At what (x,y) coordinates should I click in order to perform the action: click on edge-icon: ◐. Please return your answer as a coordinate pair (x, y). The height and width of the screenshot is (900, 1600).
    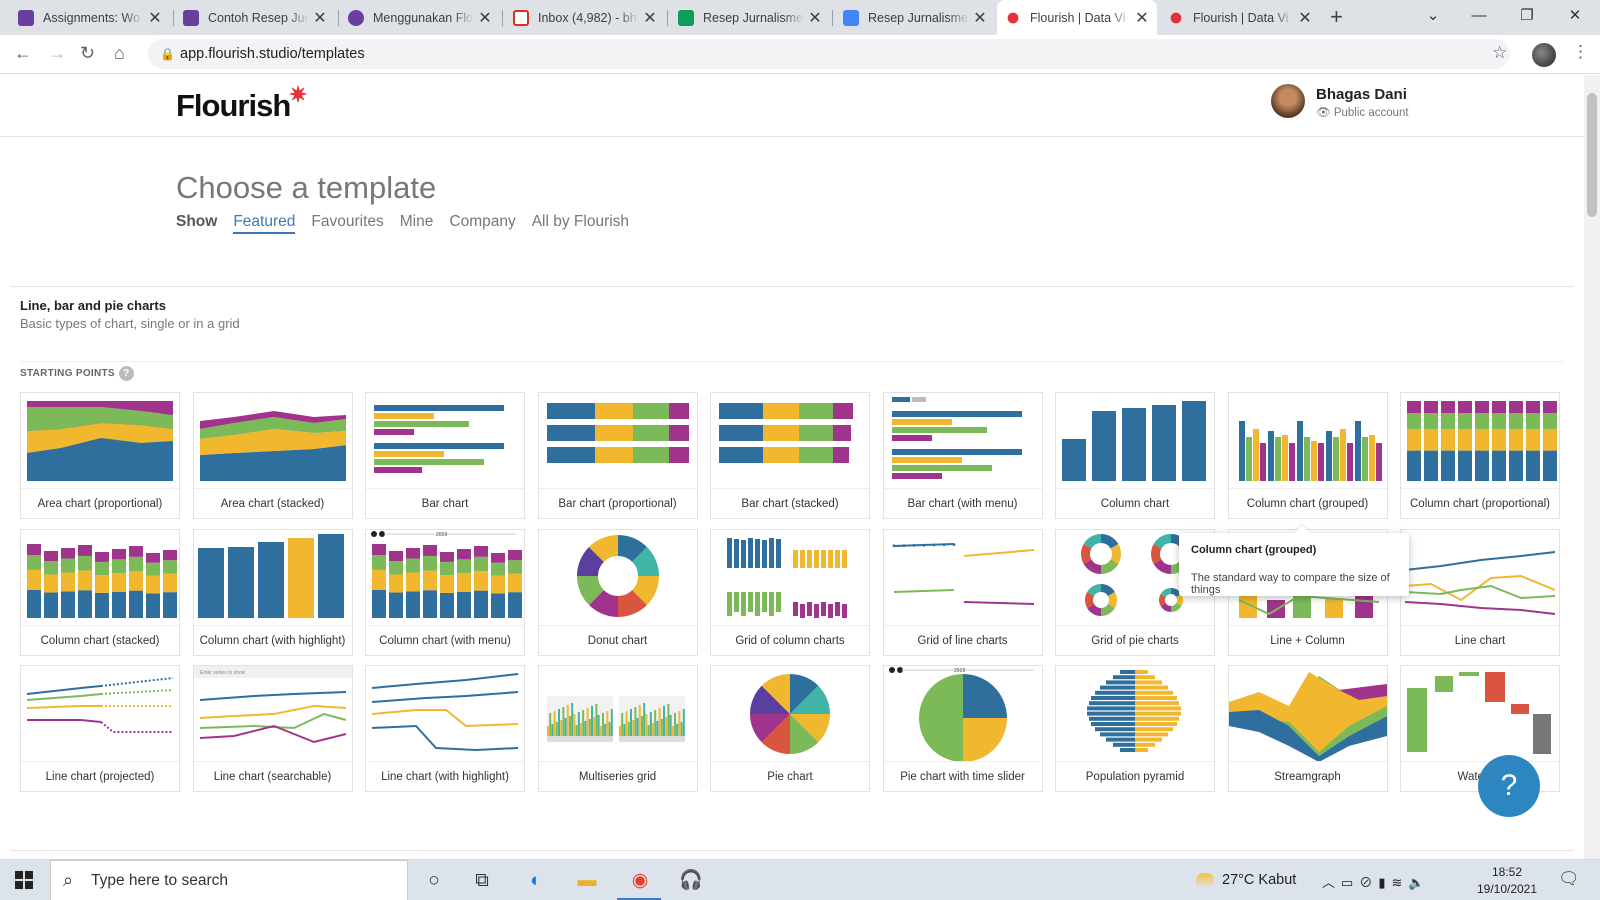
    Looking at the image, I should click on (536, 881).